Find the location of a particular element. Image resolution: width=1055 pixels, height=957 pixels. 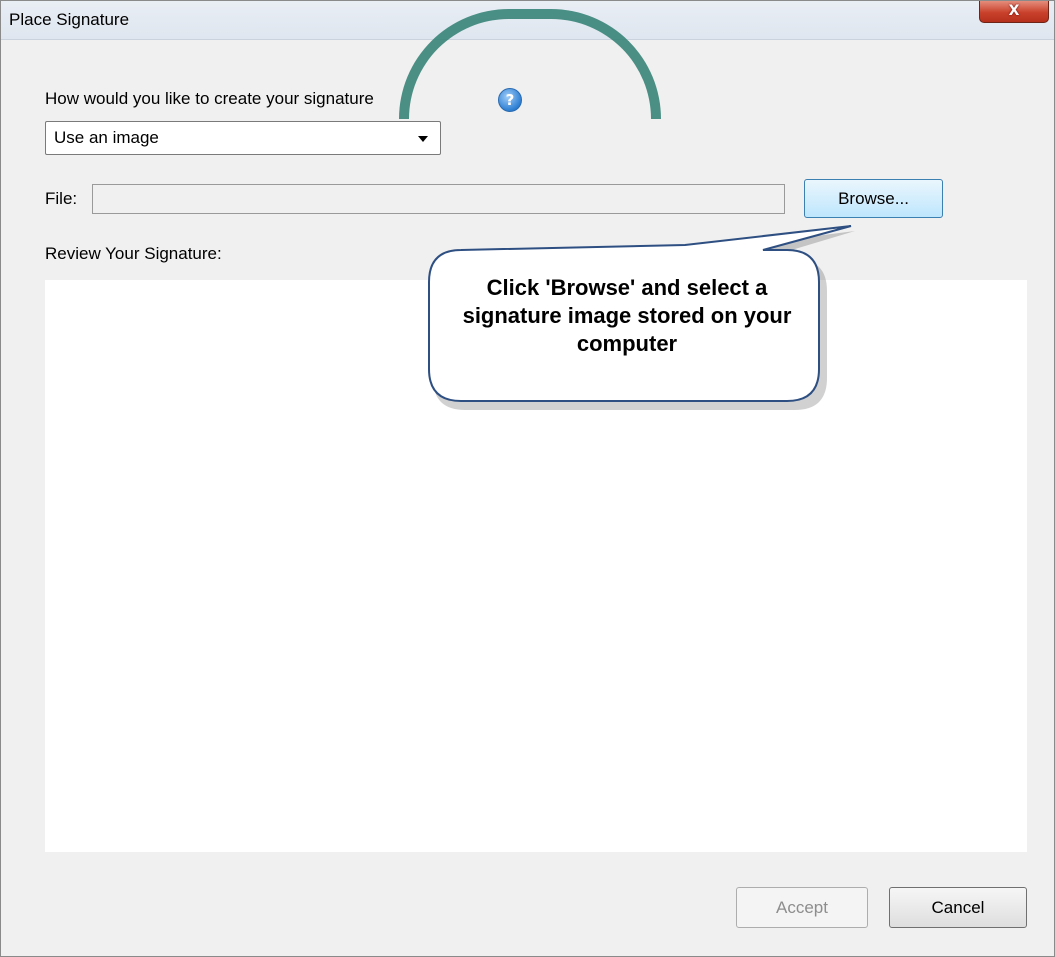

cancel-button: Cancel is located at coordinates (958, 907).